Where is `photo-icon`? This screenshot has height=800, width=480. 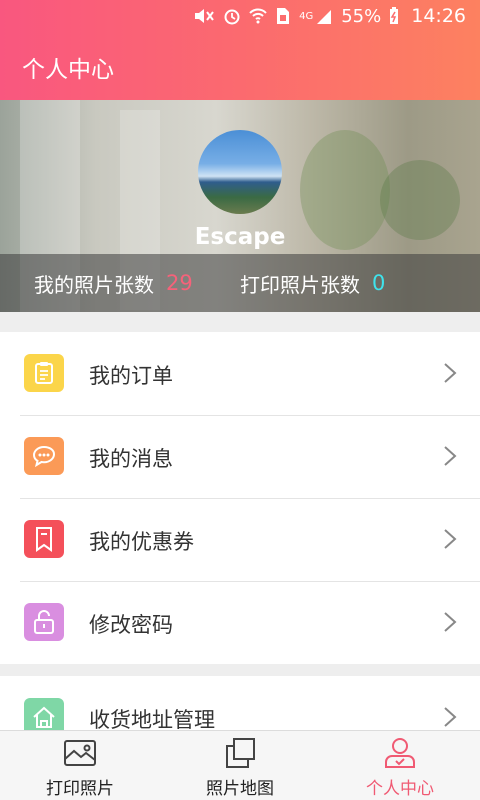
photo-icon is located at coordinates (80, 753).